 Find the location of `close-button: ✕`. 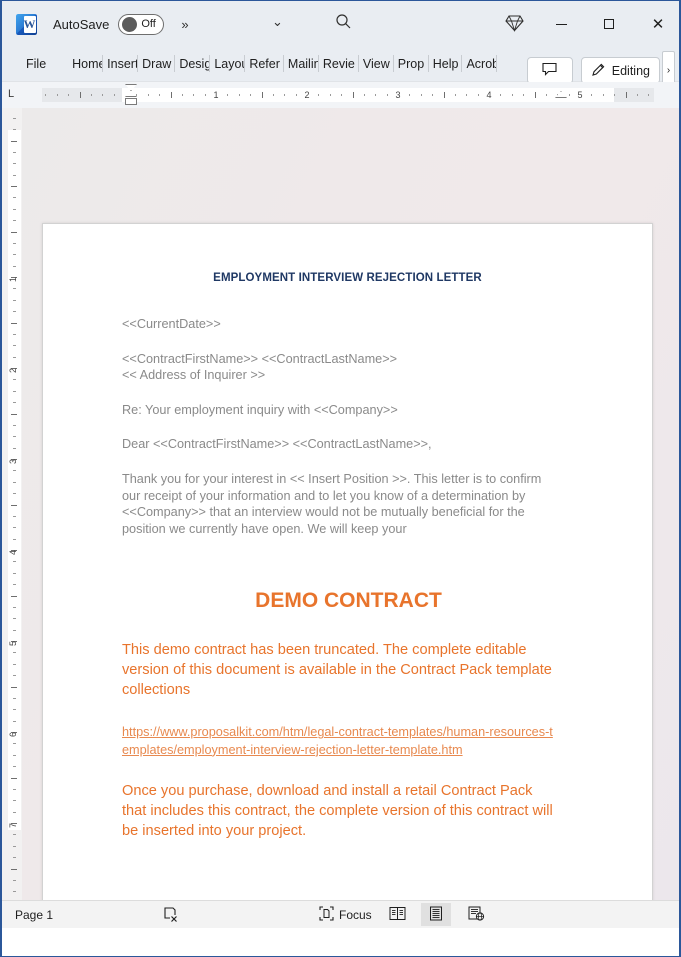

close-button: ✕ is located at coordinates (658, 24).